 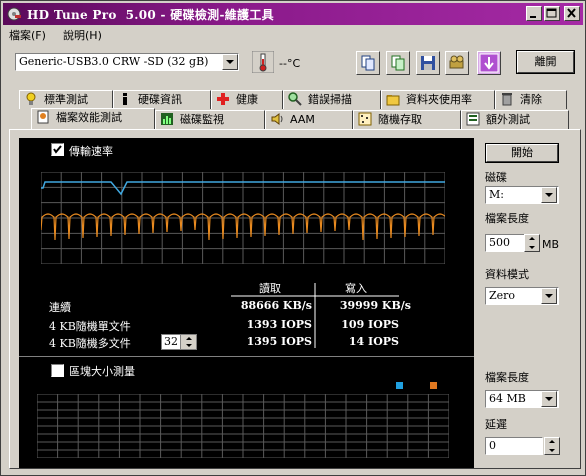 What do you see at coordinates (499, 242) in the screenshot?
I see `file-length-value: 500` at bounding box center [499, 242].